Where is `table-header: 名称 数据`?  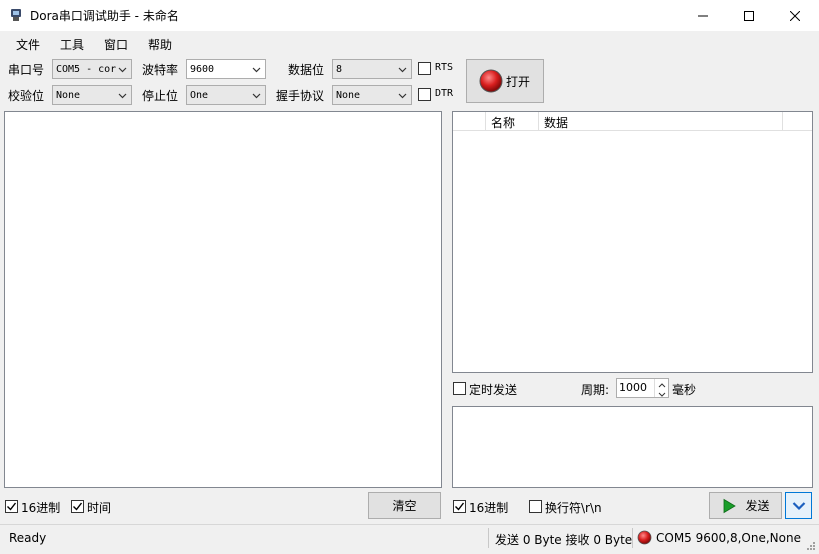
table-header: 名称 数据 is located at coordinates (632, 121).